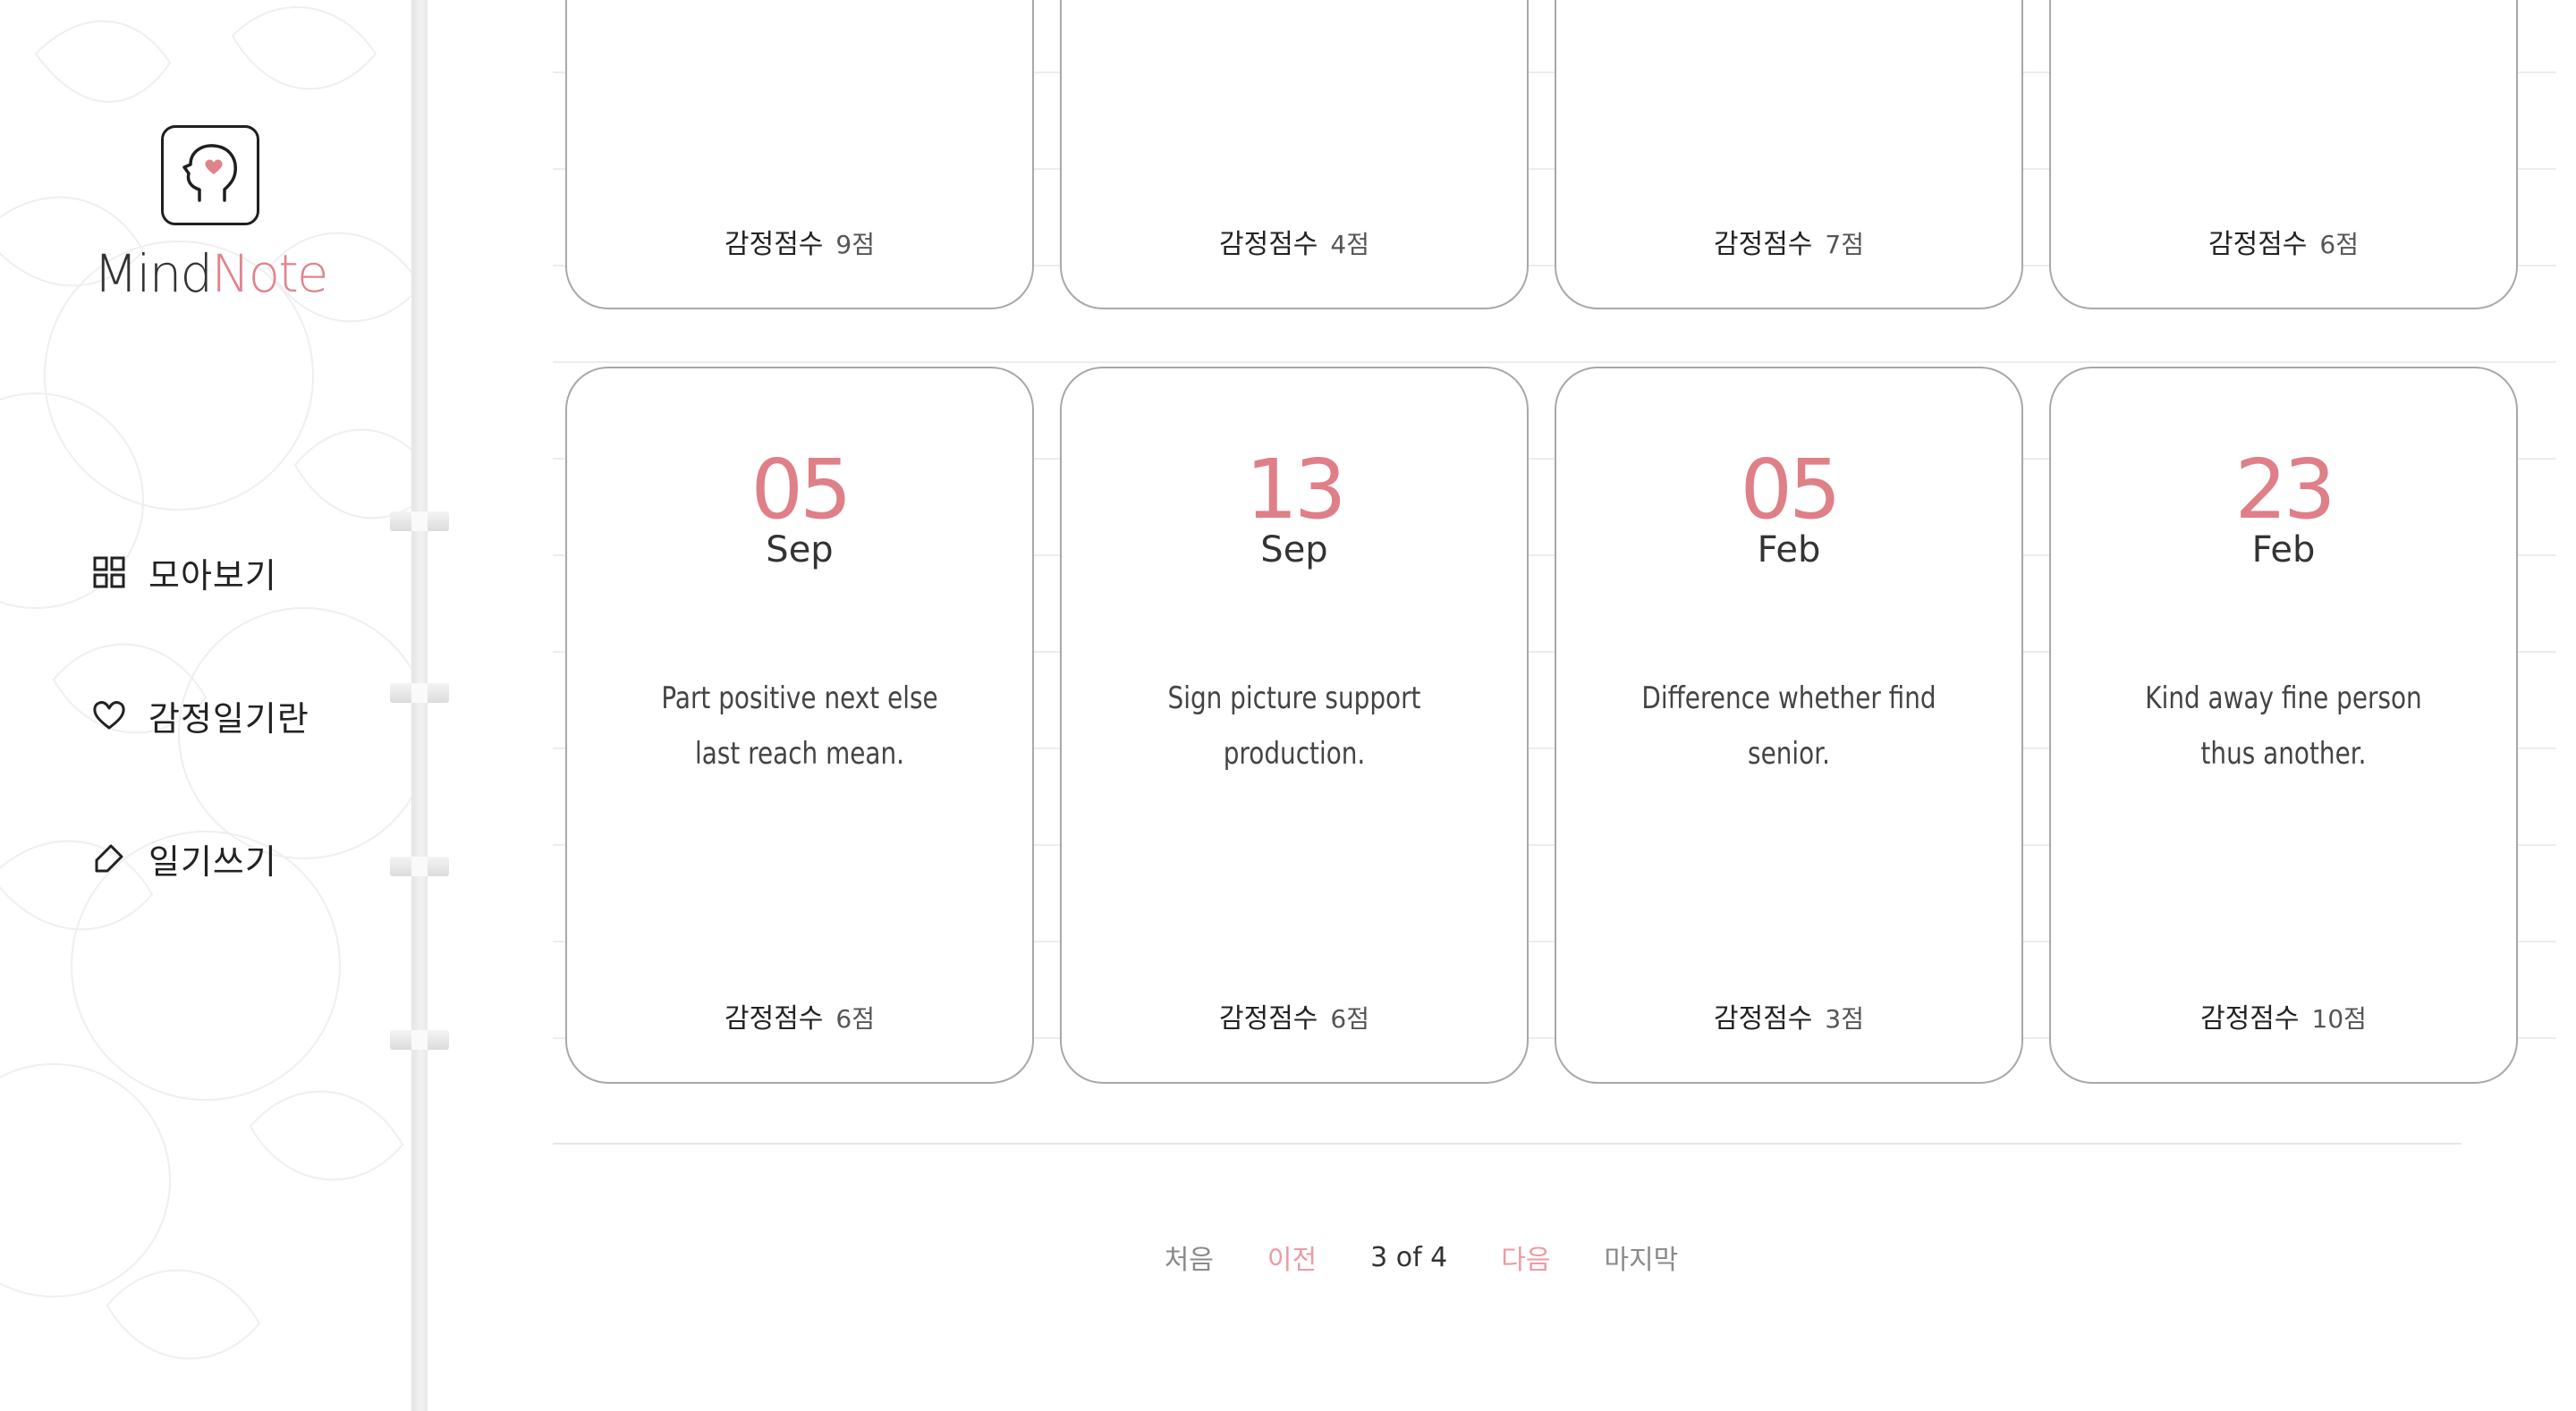  Describe the element at coordinates (1507, 1144) in the screenshot. I see `content-divider` at that location.